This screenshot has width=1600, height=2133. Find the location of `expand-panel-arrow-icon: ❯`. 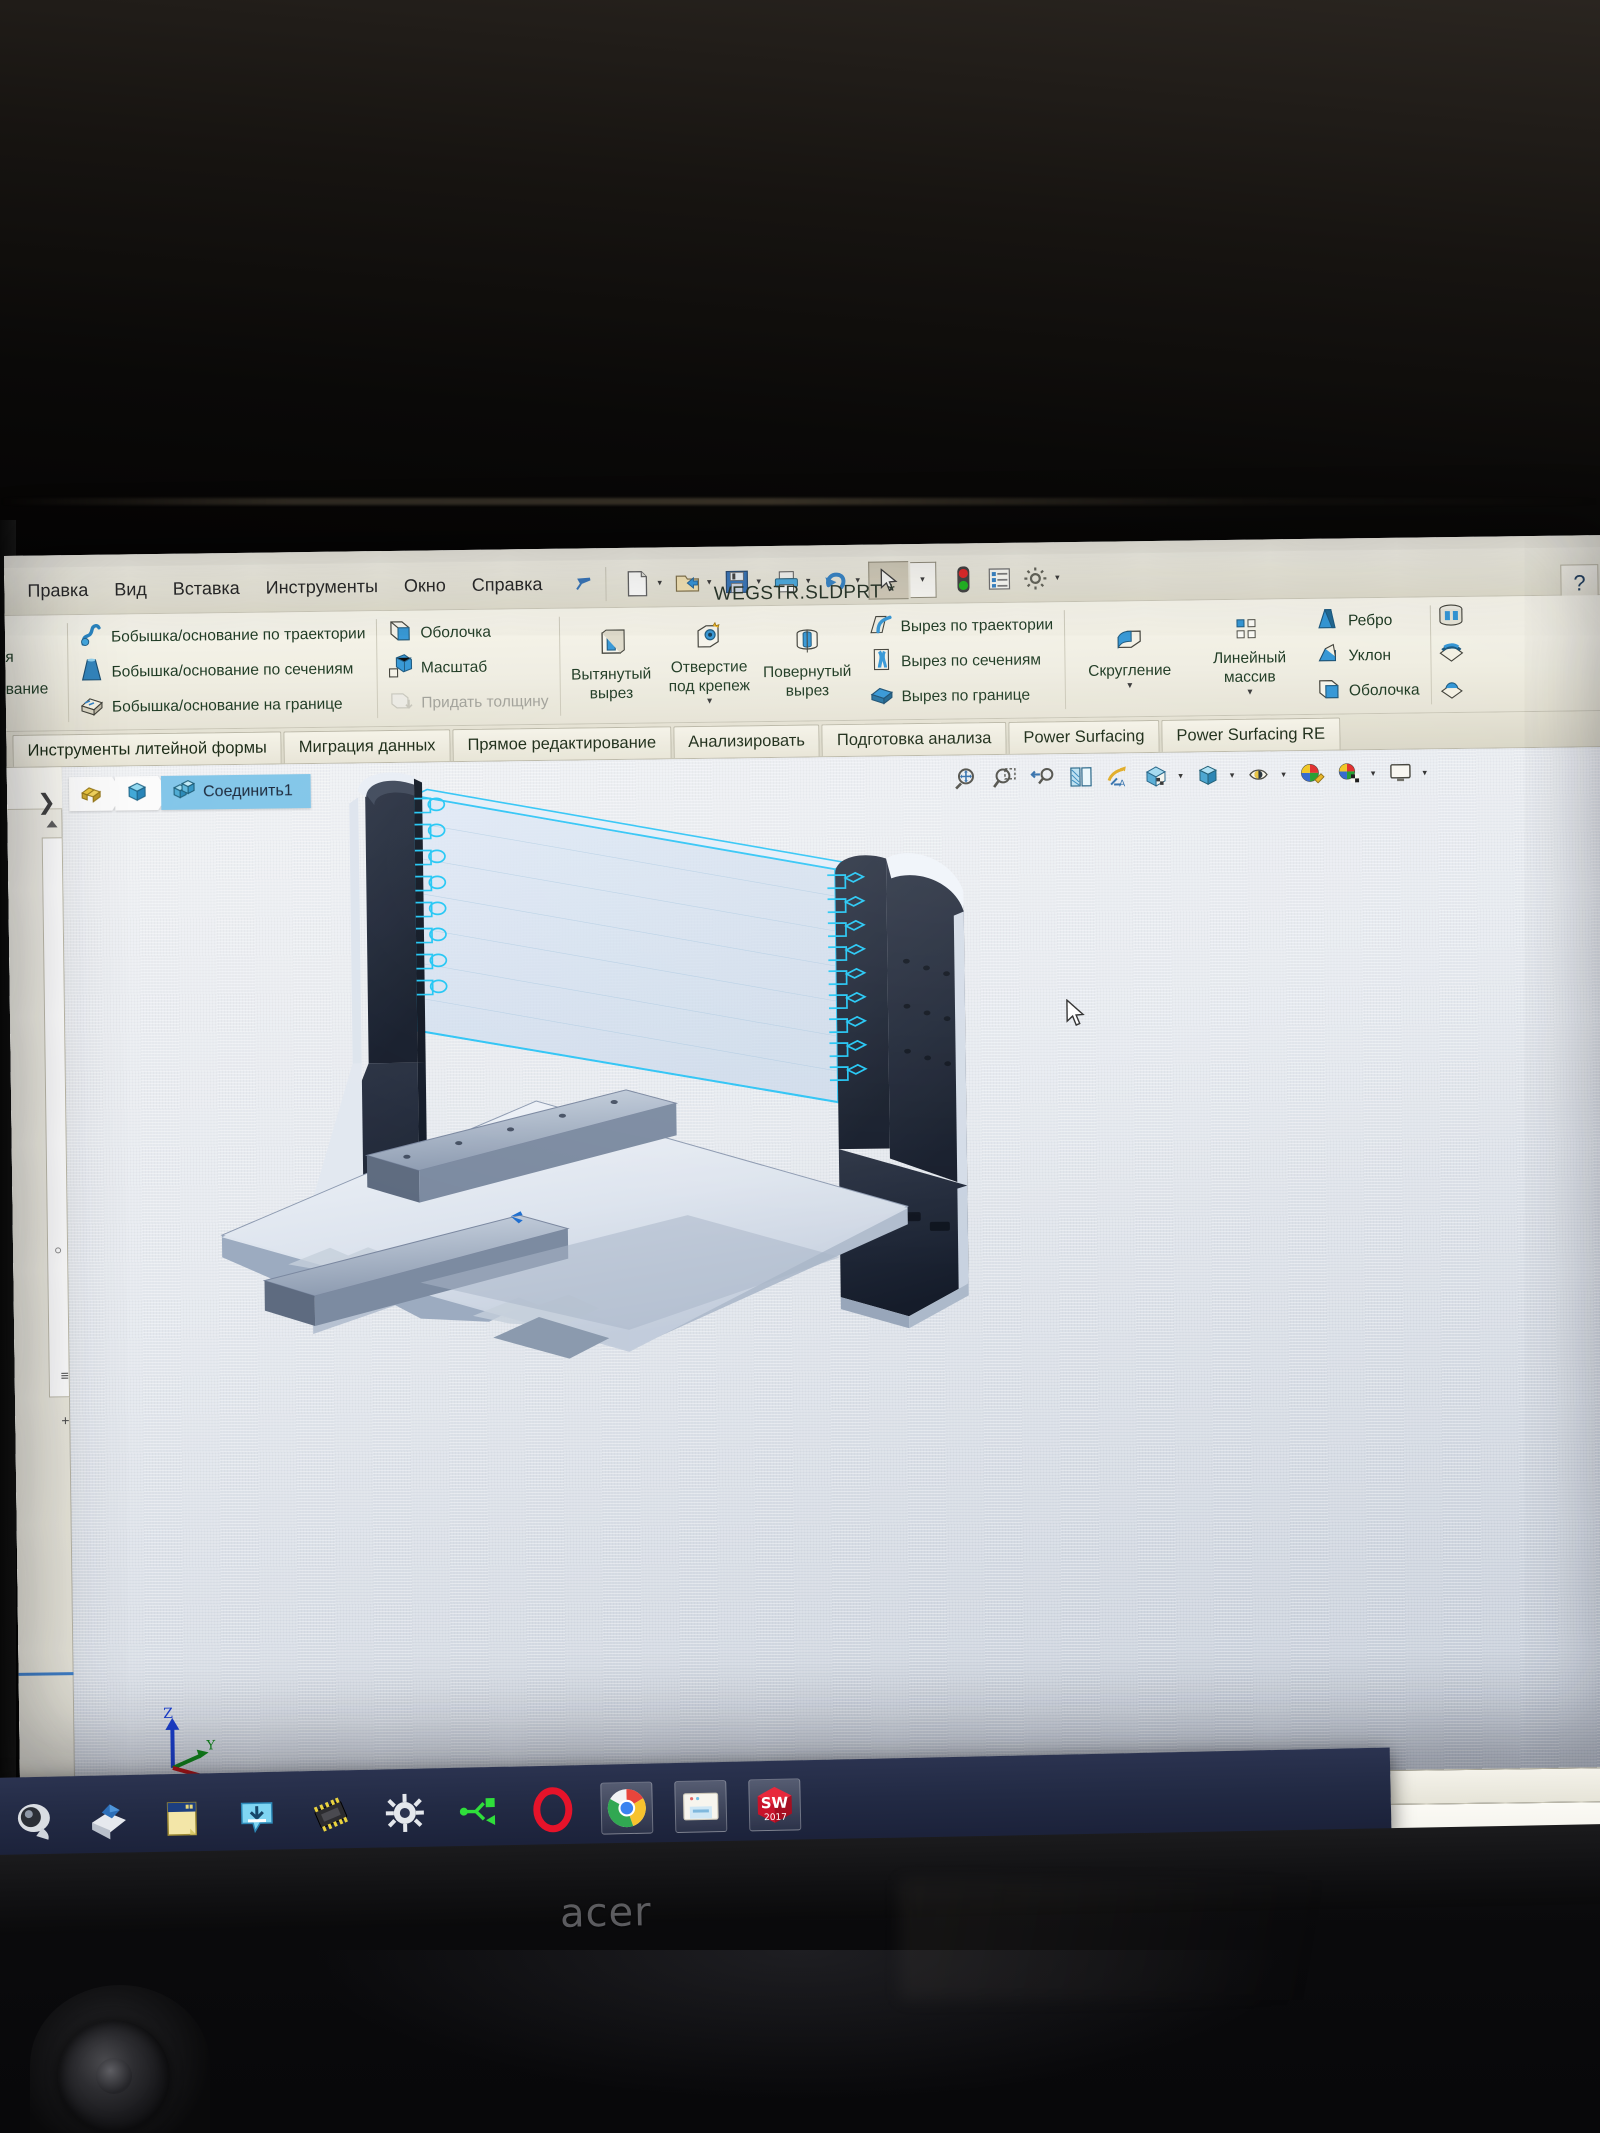

expand-panel-arrow-icon: ❯ is located at coordinates (46, 802).